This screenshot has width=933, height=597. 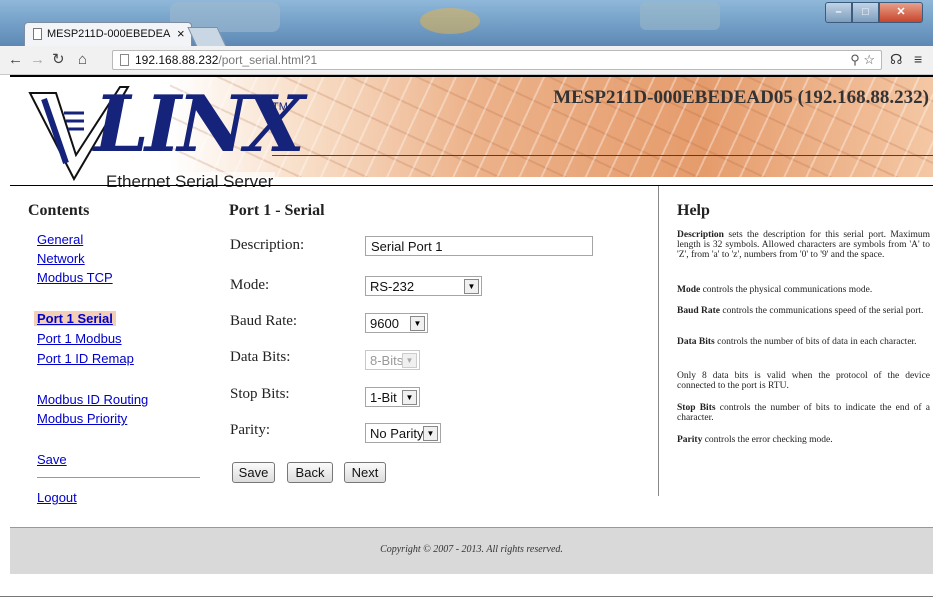 I want to click on sidebar-divider, so click(x=118, y=477).